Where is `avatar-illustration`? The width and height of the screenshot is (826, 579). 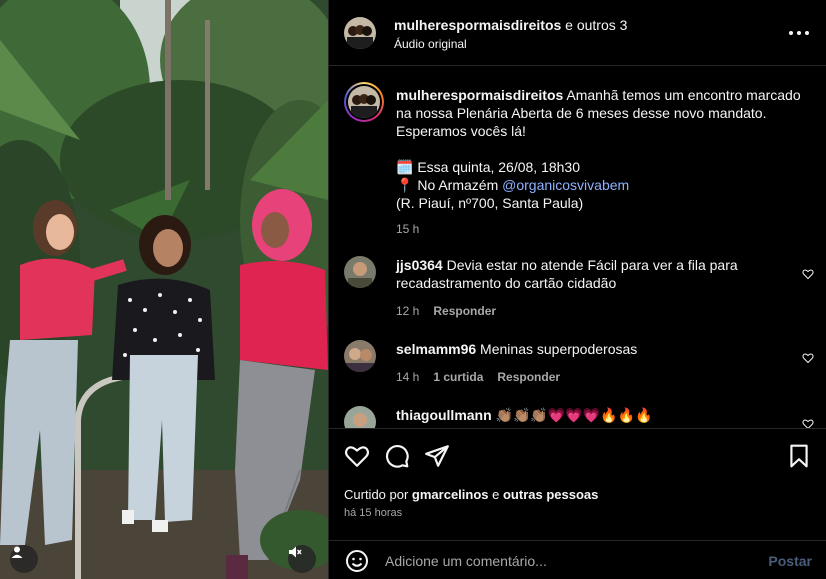 avatar-illustration is located at coordinates (364, 102).